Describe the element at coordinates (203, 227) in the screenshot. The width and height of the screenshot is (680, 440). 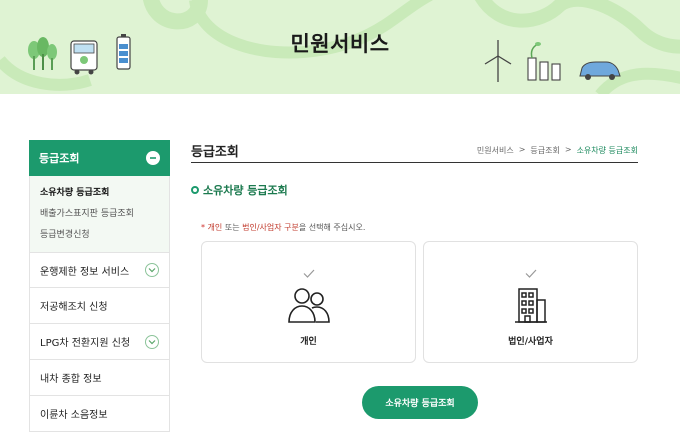
I see `required-mark: *` at that location.